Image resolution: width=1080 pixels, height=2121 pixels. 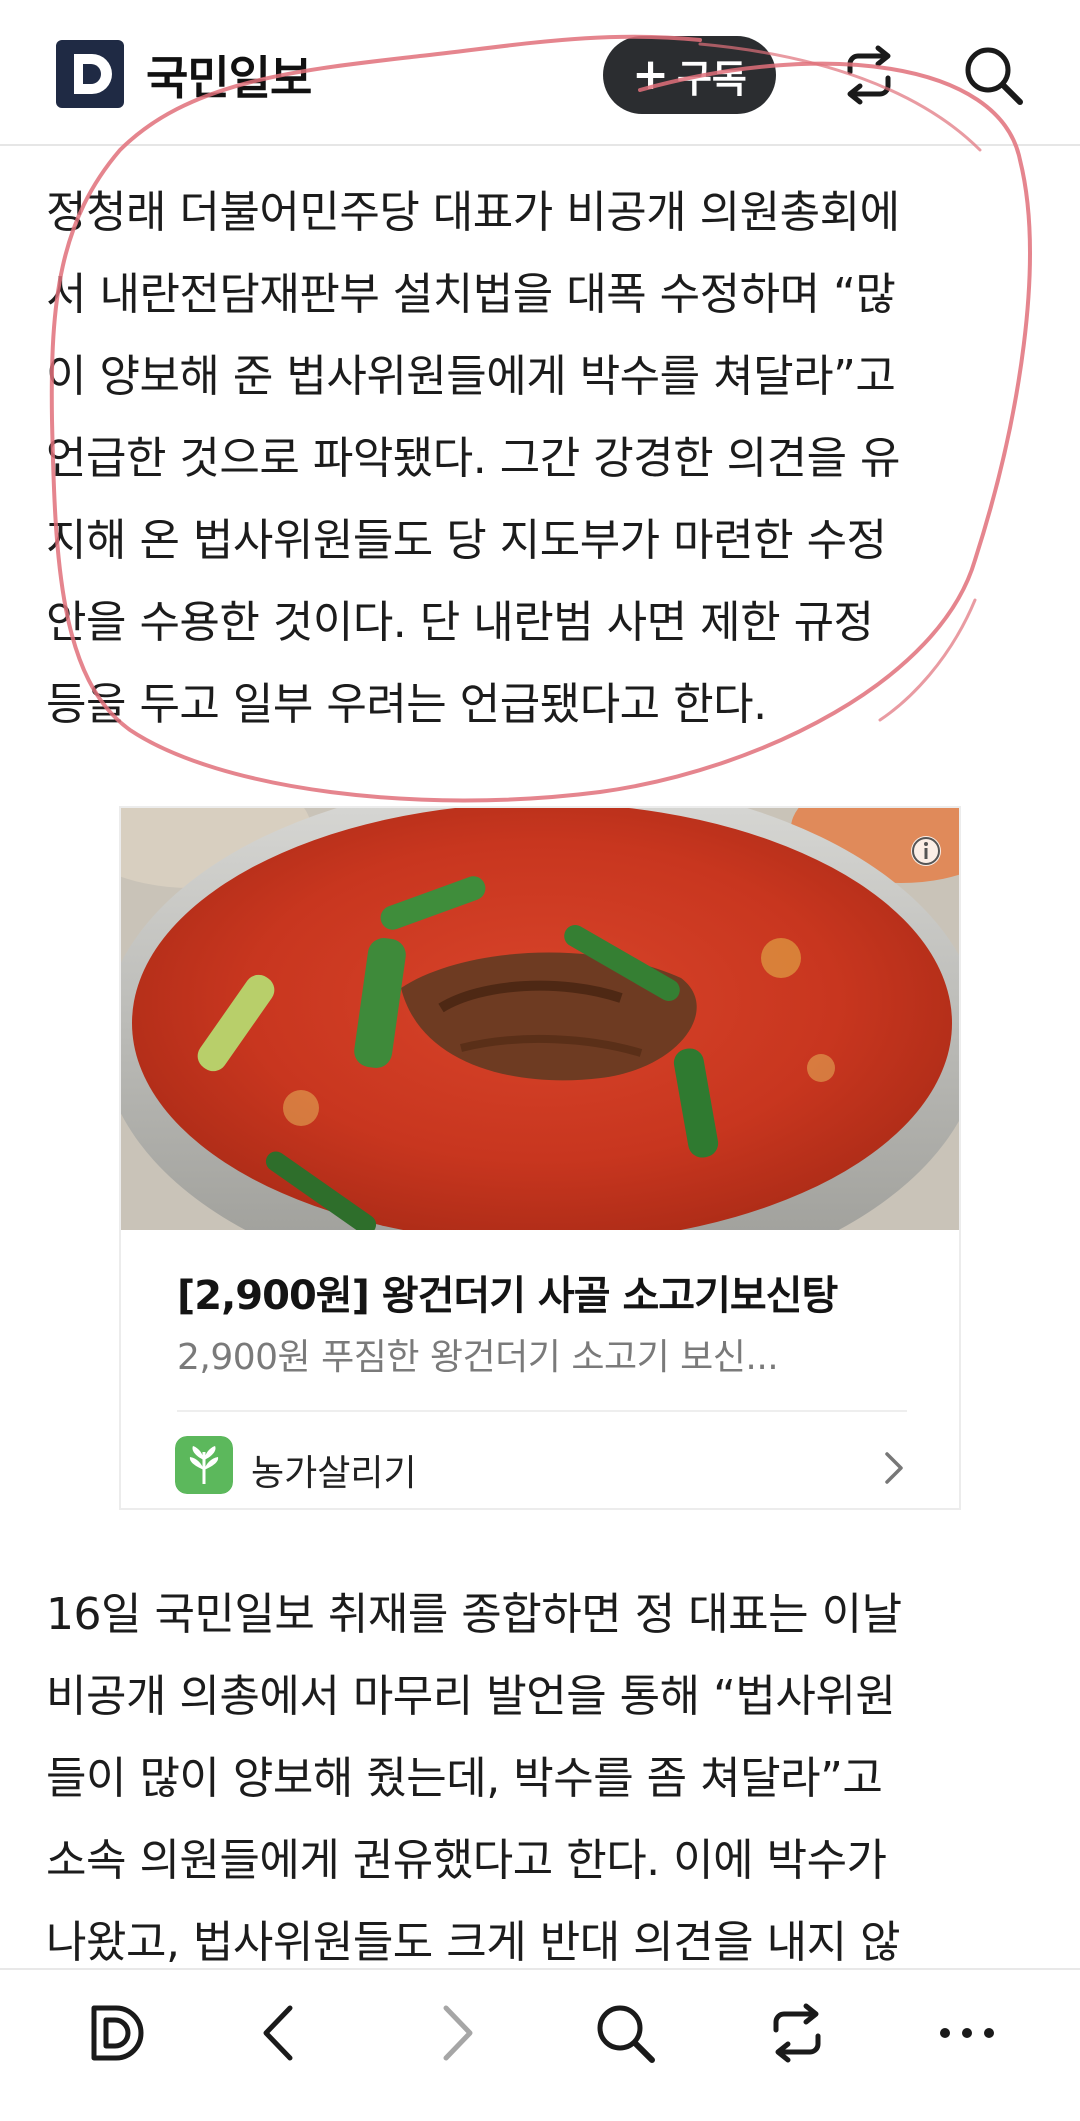 I want to click on text-line: 안을 수용한 것이다. 단 내란범 사면 제한 규정, so click(x=460, y=622).